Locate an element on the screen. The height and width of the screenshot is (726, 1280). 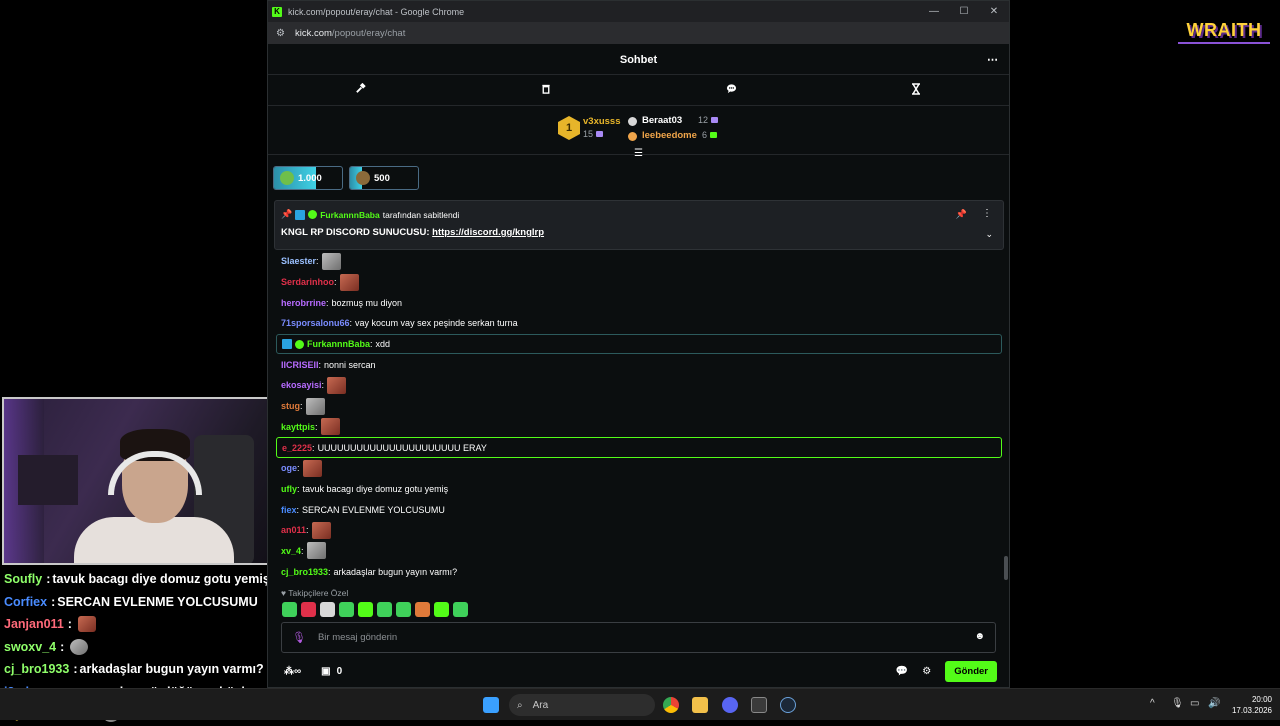
channel-points-button: ⁂∞ is located at coordinates (292, 671).